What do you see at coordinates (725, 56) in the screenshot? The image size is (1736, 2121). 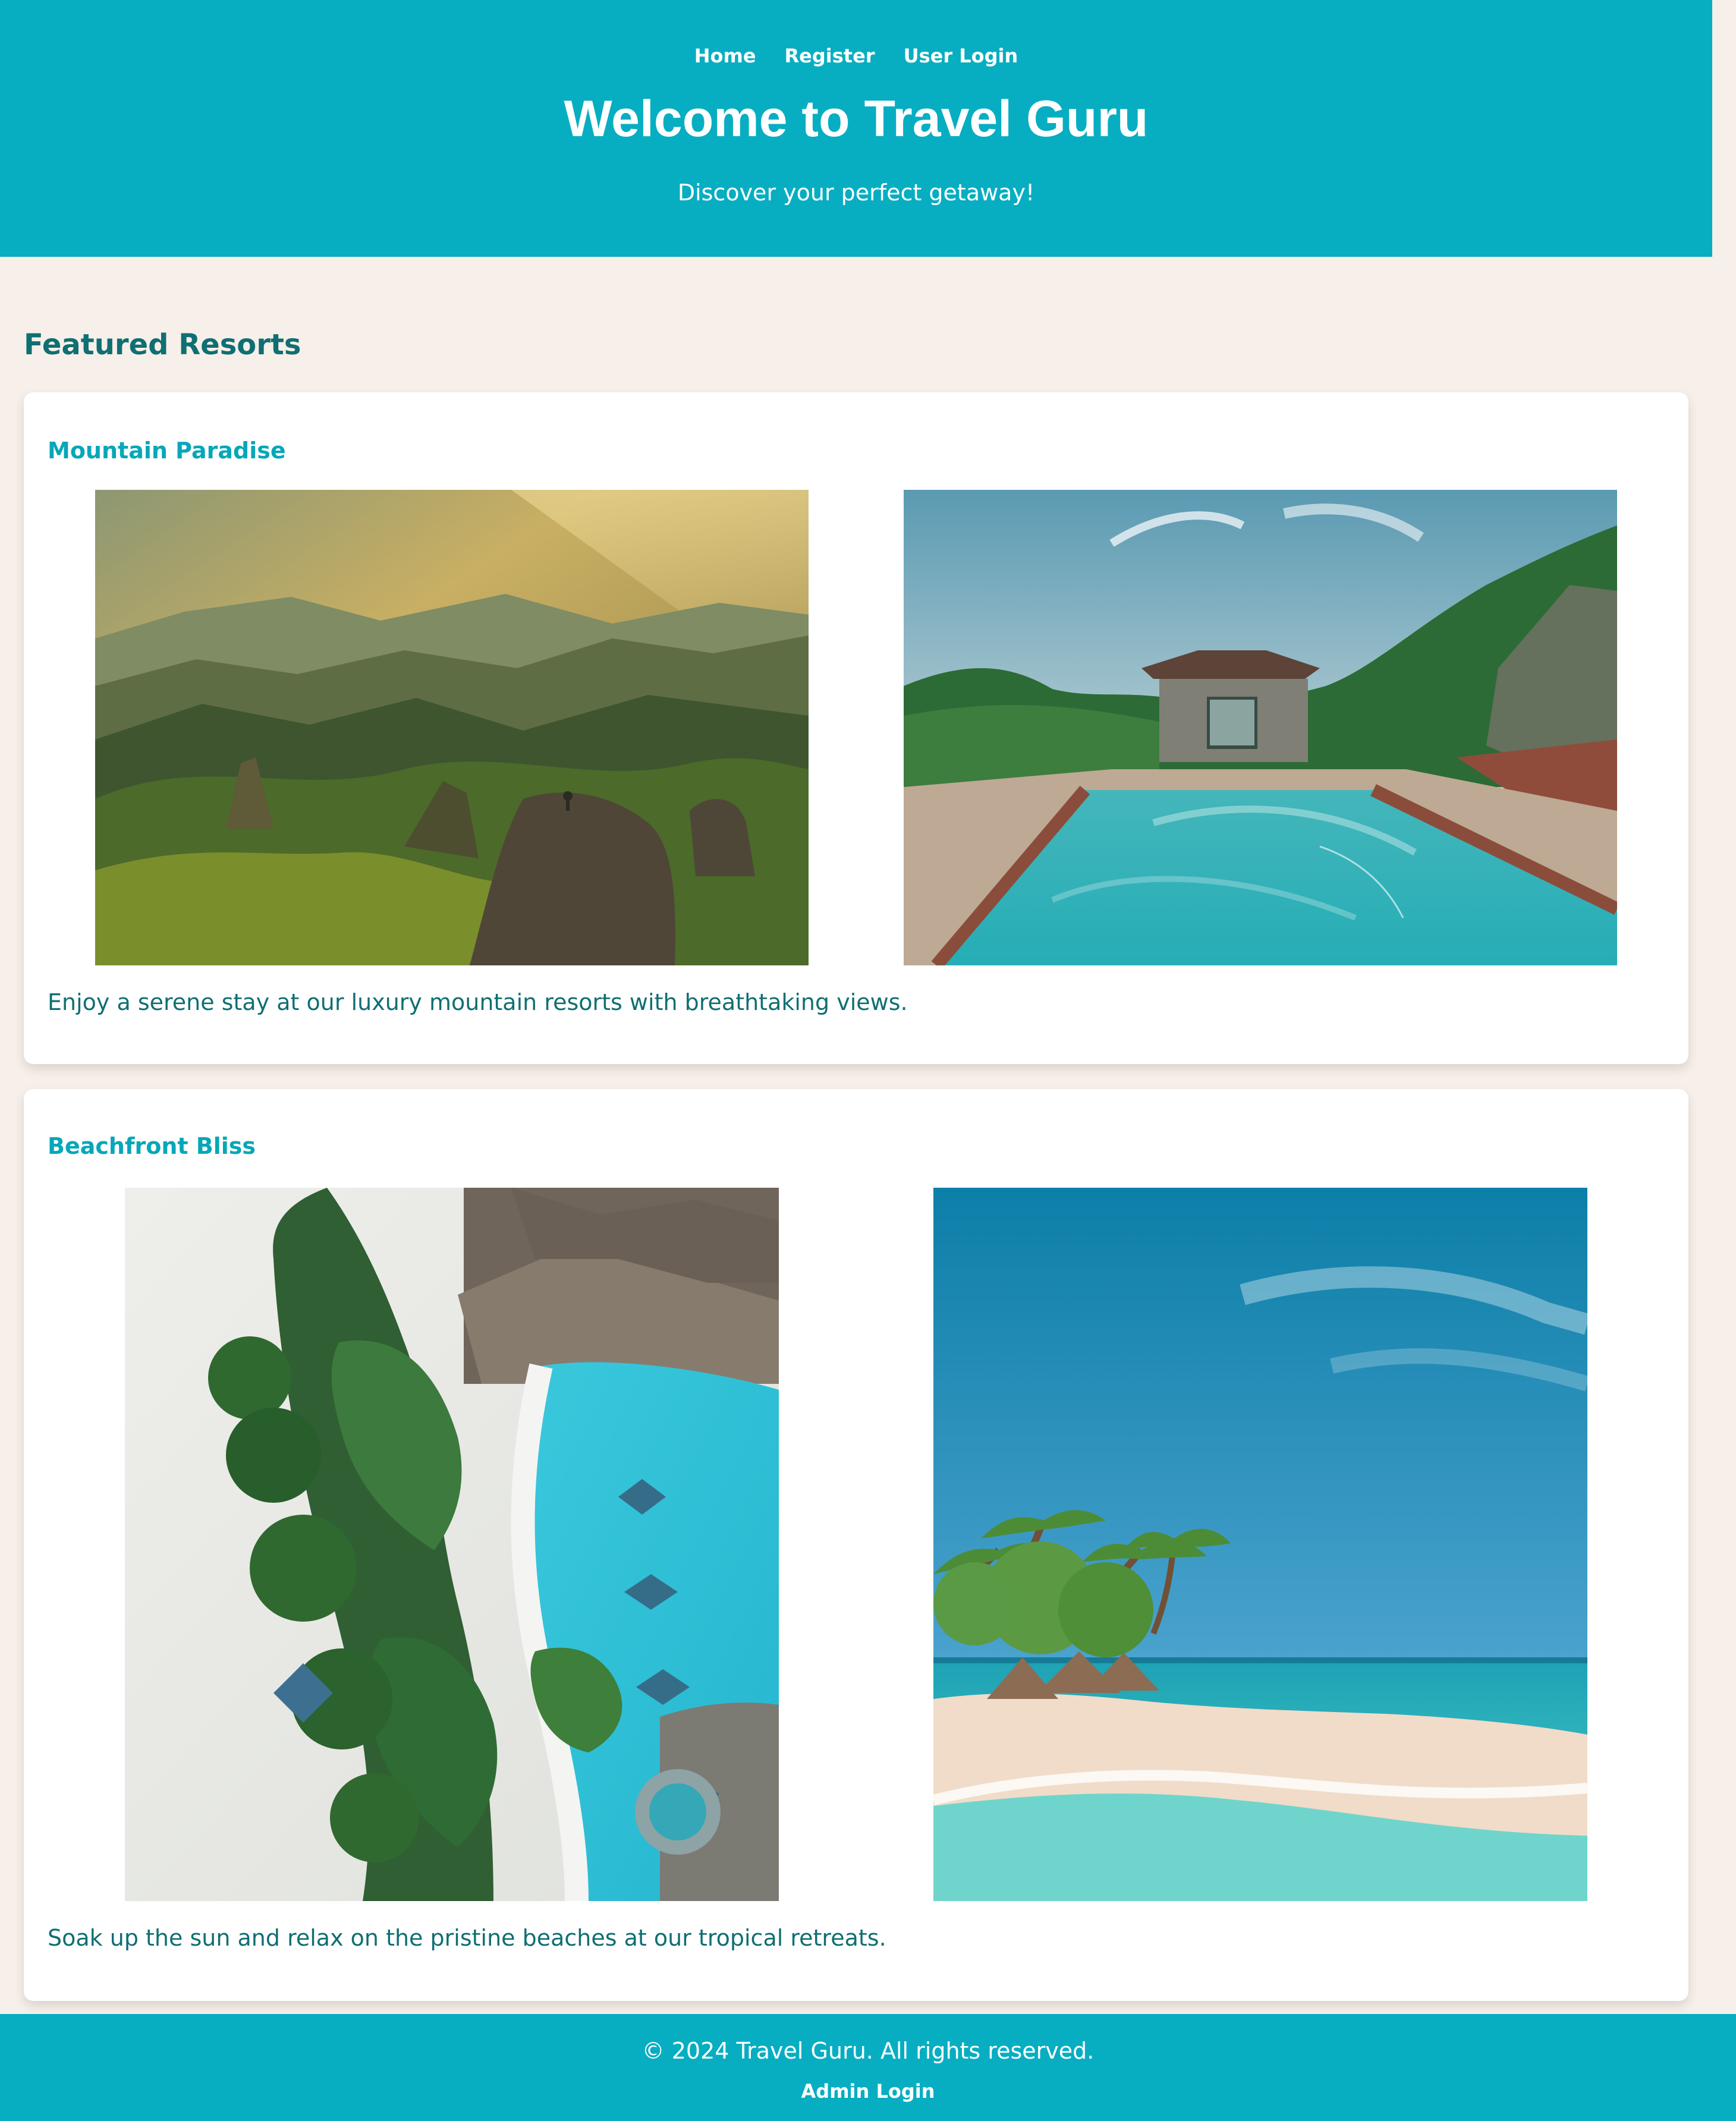 I see `nav-home-link: Home` at bounding box center [725, 56].